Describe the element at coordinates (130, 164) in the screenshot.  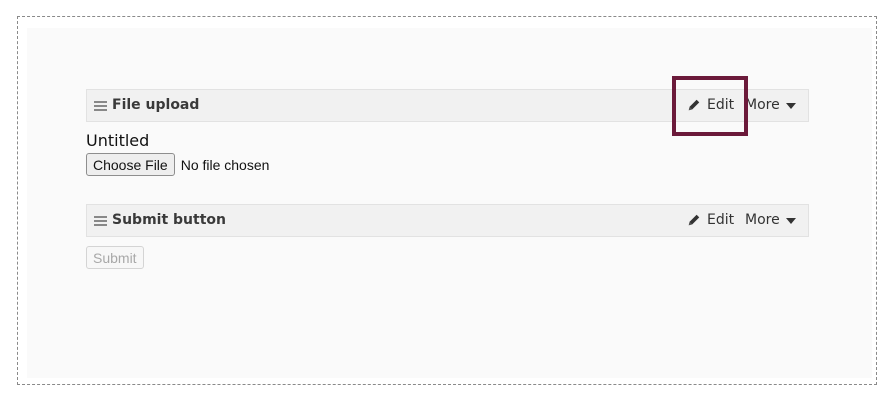
I see `choose-file-button: Choose File` at that location.